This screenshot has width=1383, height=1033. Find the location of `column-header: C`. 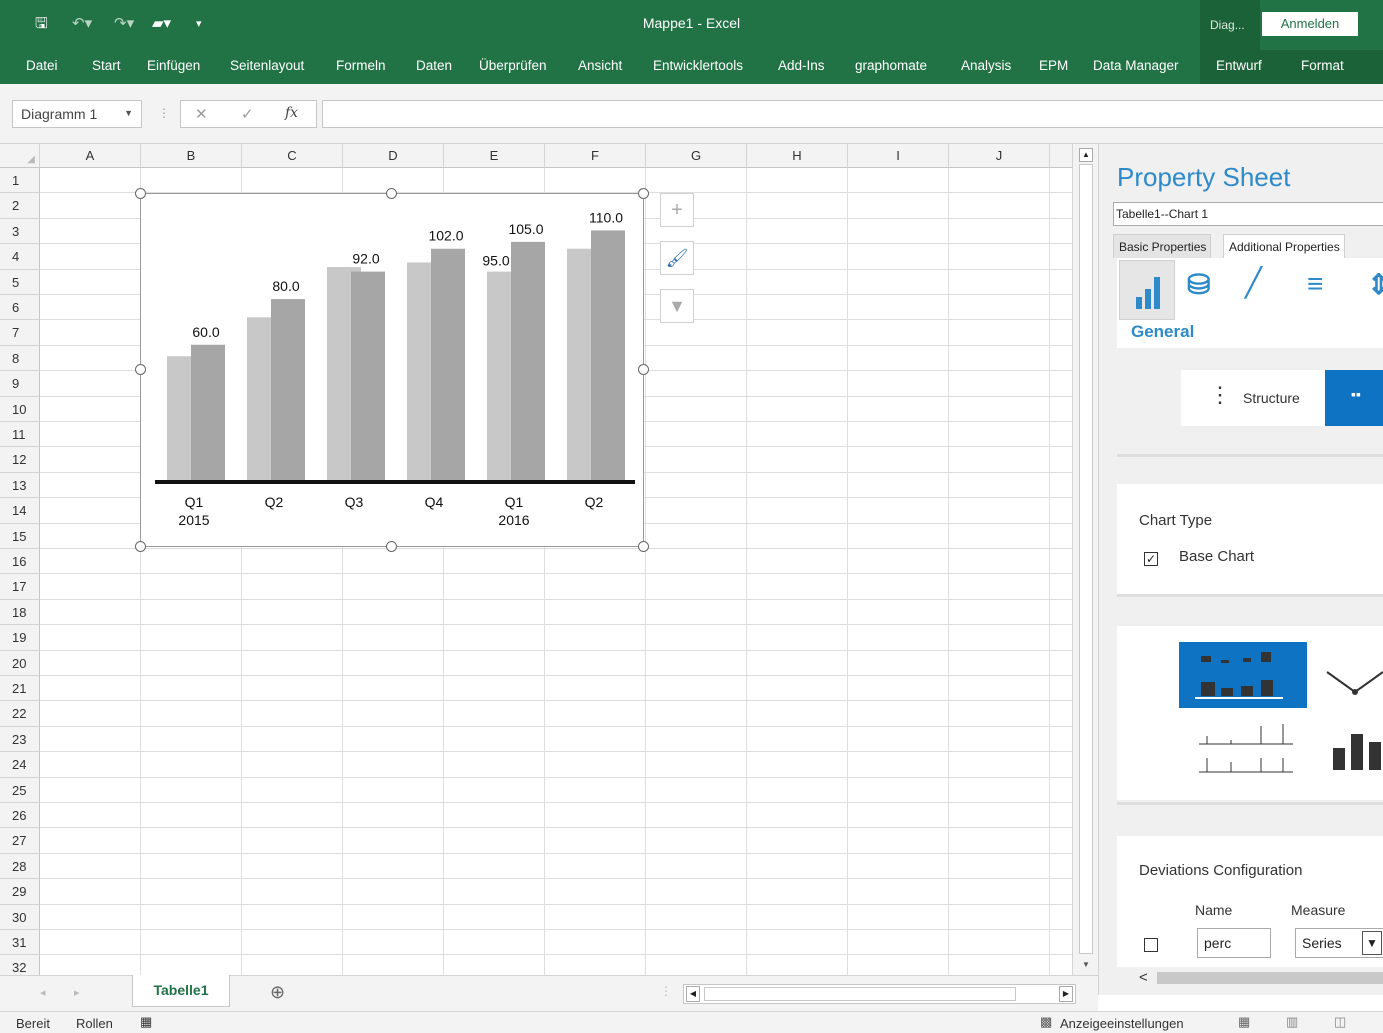

column-header: C is located at coordinates (292, 156).